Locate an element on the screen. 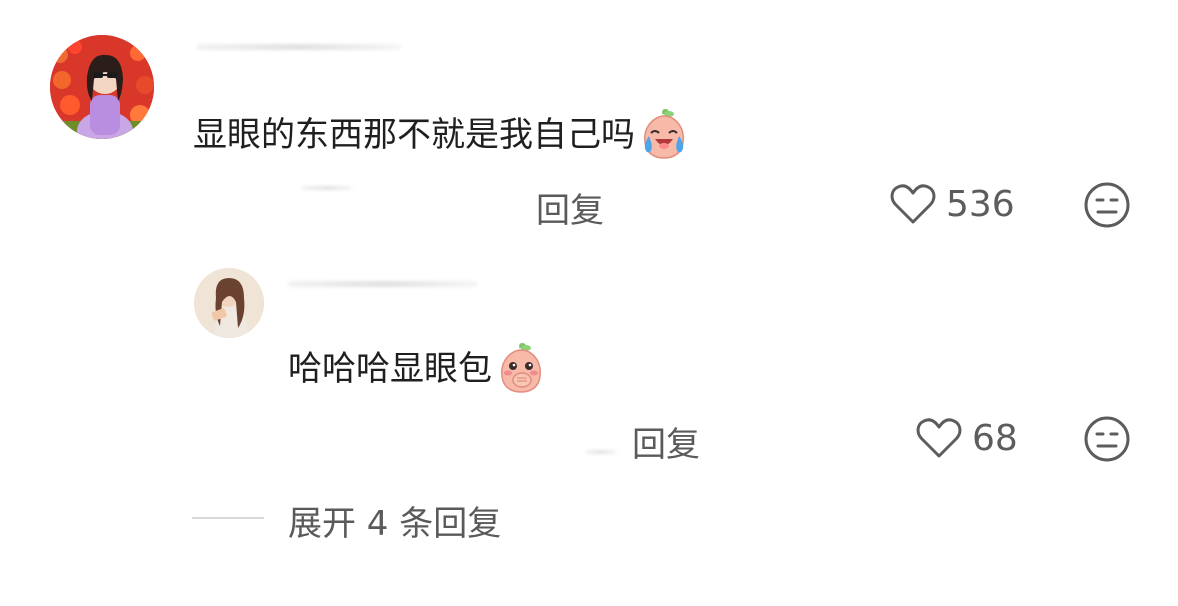 Image resolution: width=1178 pixels, height=606 pixels. comment-timestamp is located at coordinates (327, 188).